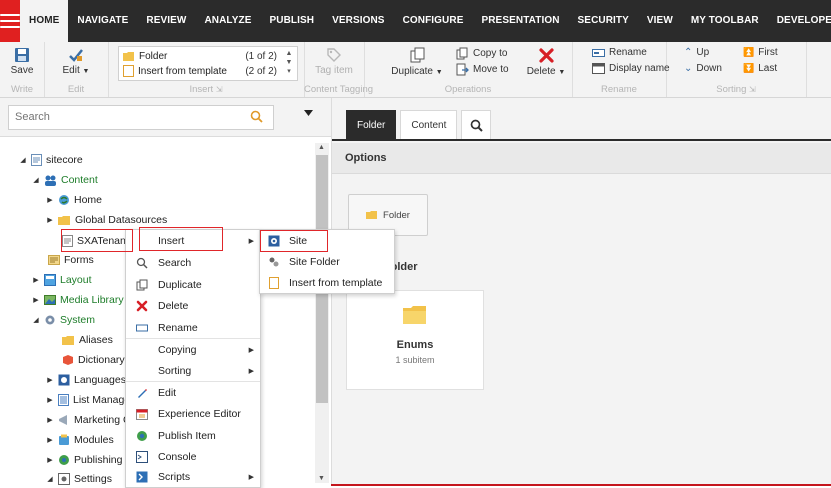 The height and width of the screenshot is (488, 831). I want to click on tree-node-list-manager: ▶ List Manage, so click(88, 400).